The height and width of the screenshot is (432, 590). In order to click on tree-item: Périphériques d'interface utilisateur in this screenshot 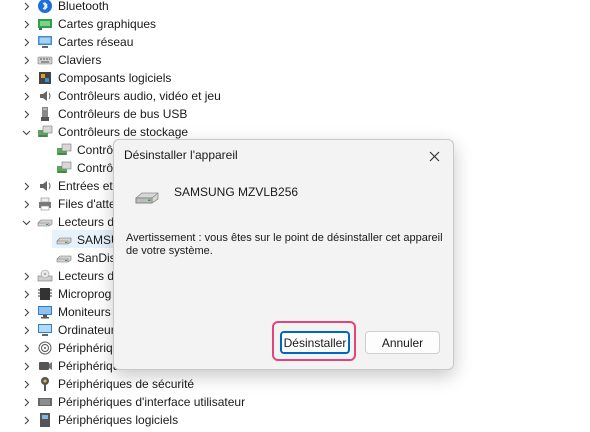, I will do `click(295, 402)`.